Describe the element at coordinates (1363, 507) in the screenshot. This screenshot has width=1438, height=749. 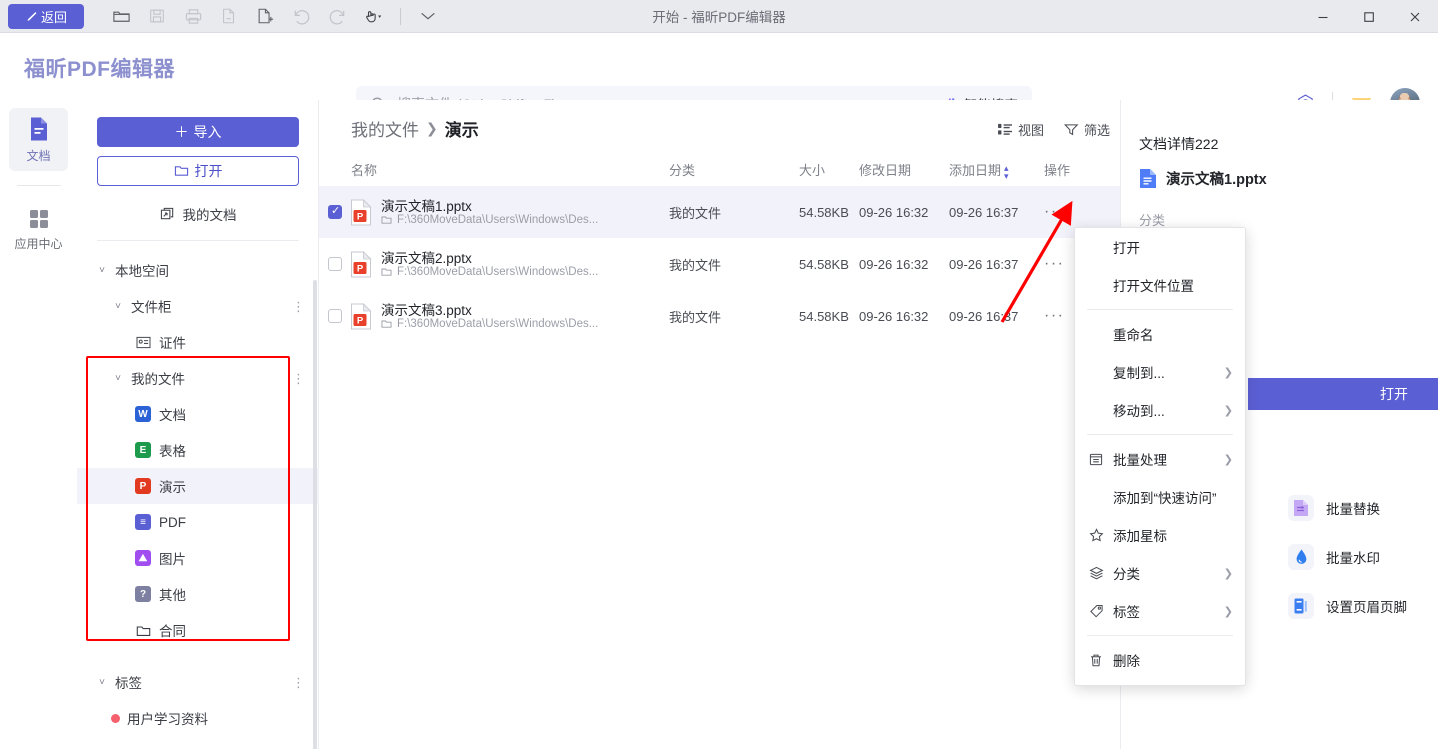
I see `batch-replace-tool: 批量替换` at that location.